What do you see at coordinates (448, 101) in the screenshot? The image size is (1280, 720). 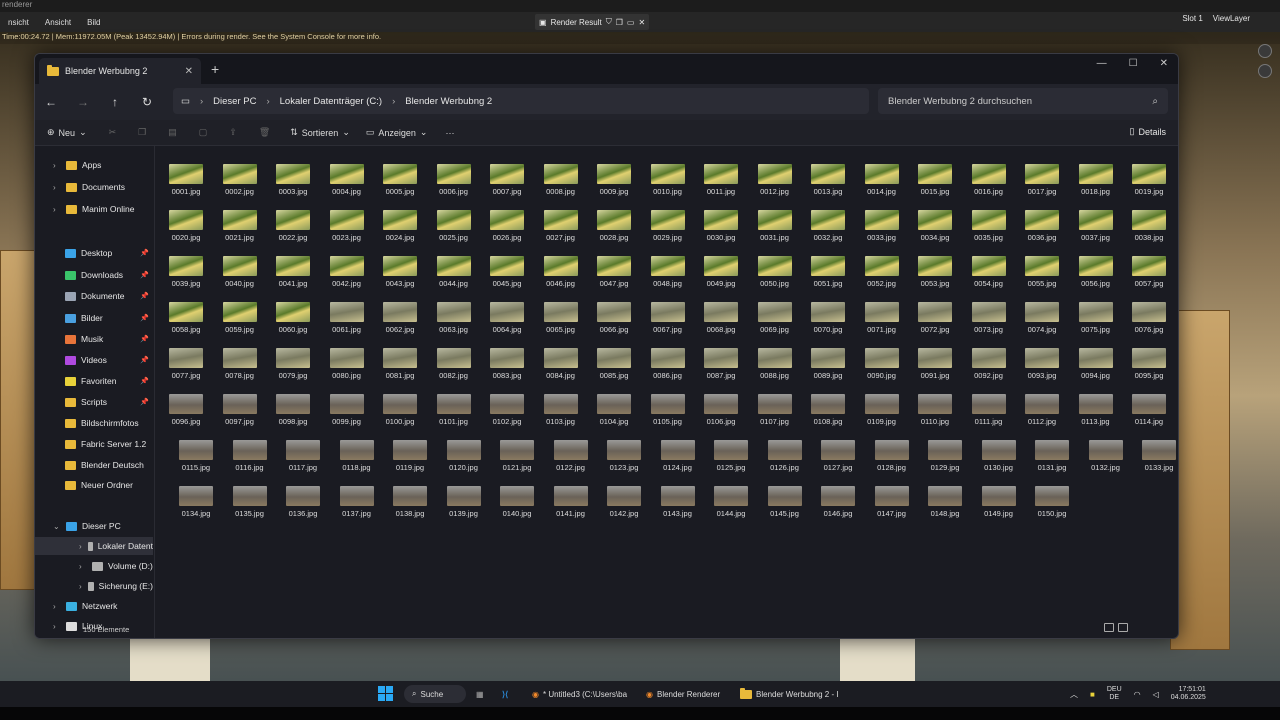 I see `breadcrumb-item: Blender Werbubng 2` at bounding box center [448, 101].